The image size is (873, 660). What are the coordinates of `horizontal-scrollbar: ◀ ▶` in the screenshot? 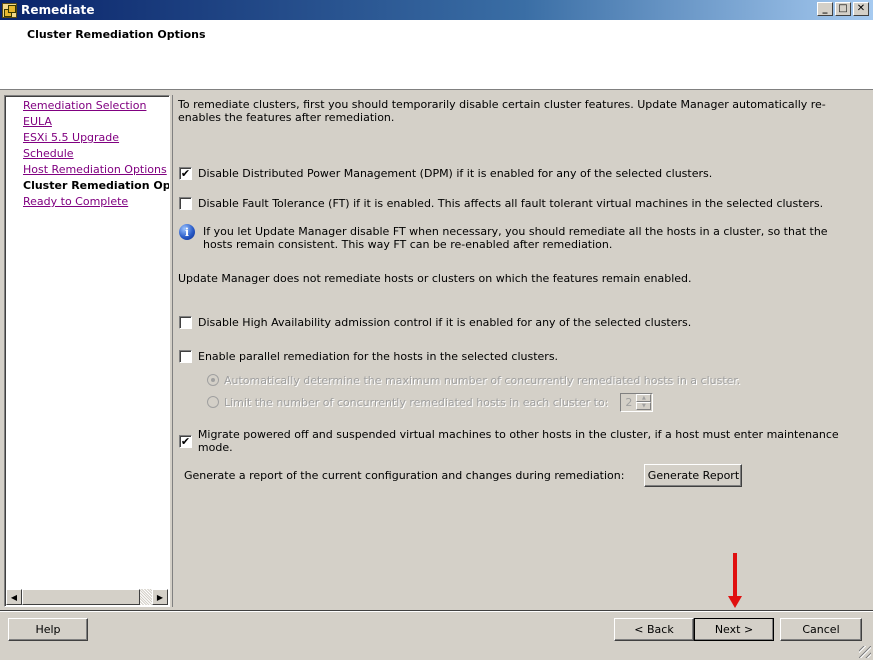 It's located at (87, 597).